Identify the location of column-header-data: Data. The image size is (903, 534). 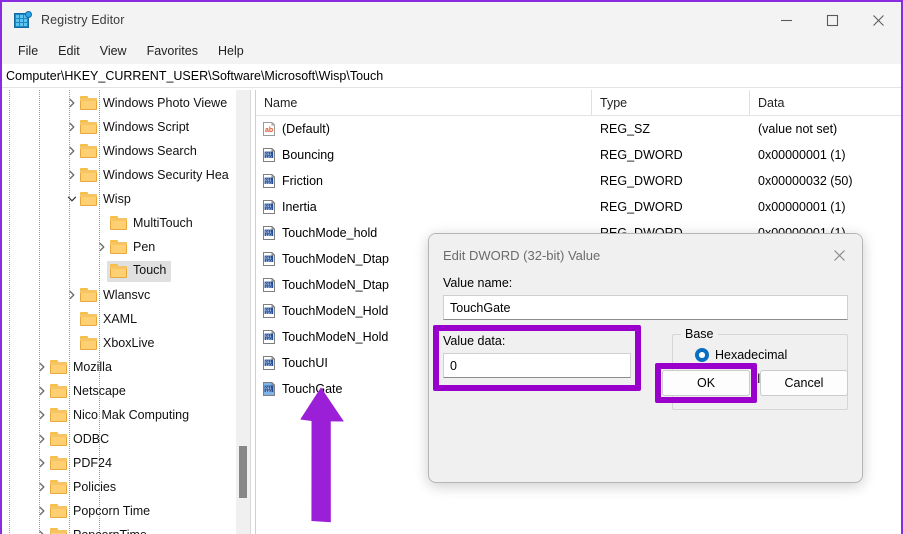
(825, 103).